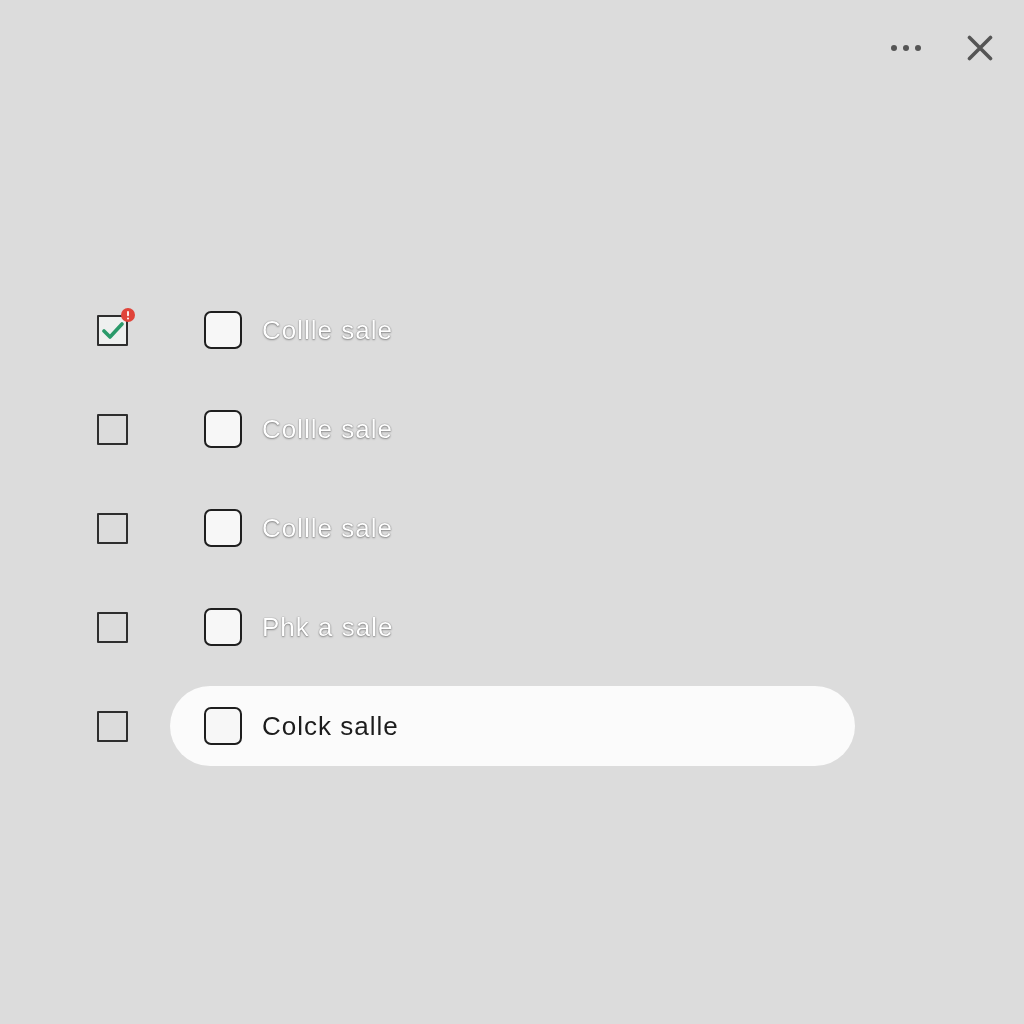 The width and height of the screenshot is (1024, 1024). Describe the element at coordinates (512, 726) in the screenshot. I see `selected-row: Colck salle` at that location.